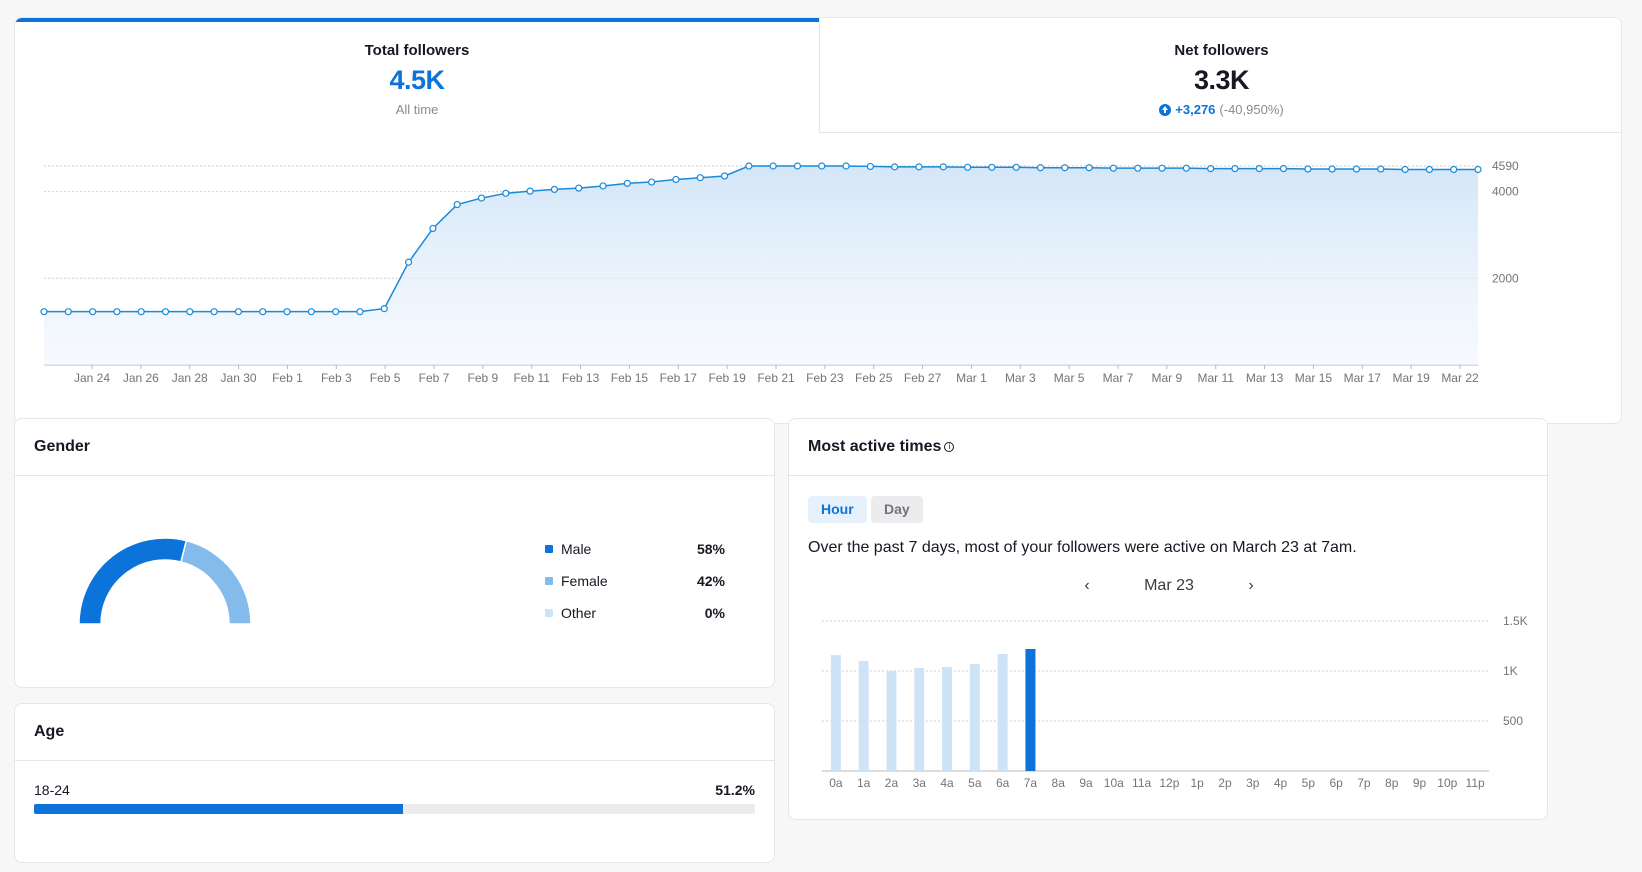  What do you see at coordinates (394, 553) in the screenshot?
I see `gender-card: Gender Male 58% Female 42% Other 0%` at bounding box center [394, 553].